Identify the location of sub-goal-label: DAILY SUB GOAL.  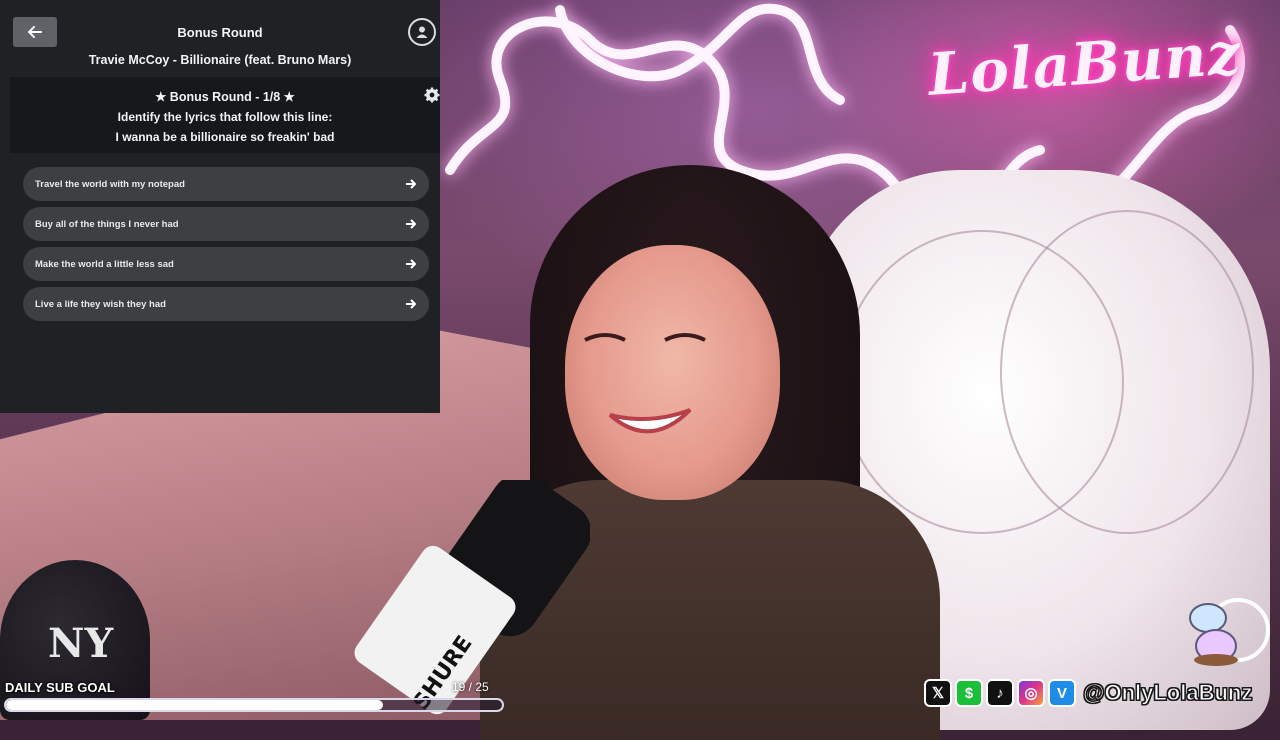
(60, 687).